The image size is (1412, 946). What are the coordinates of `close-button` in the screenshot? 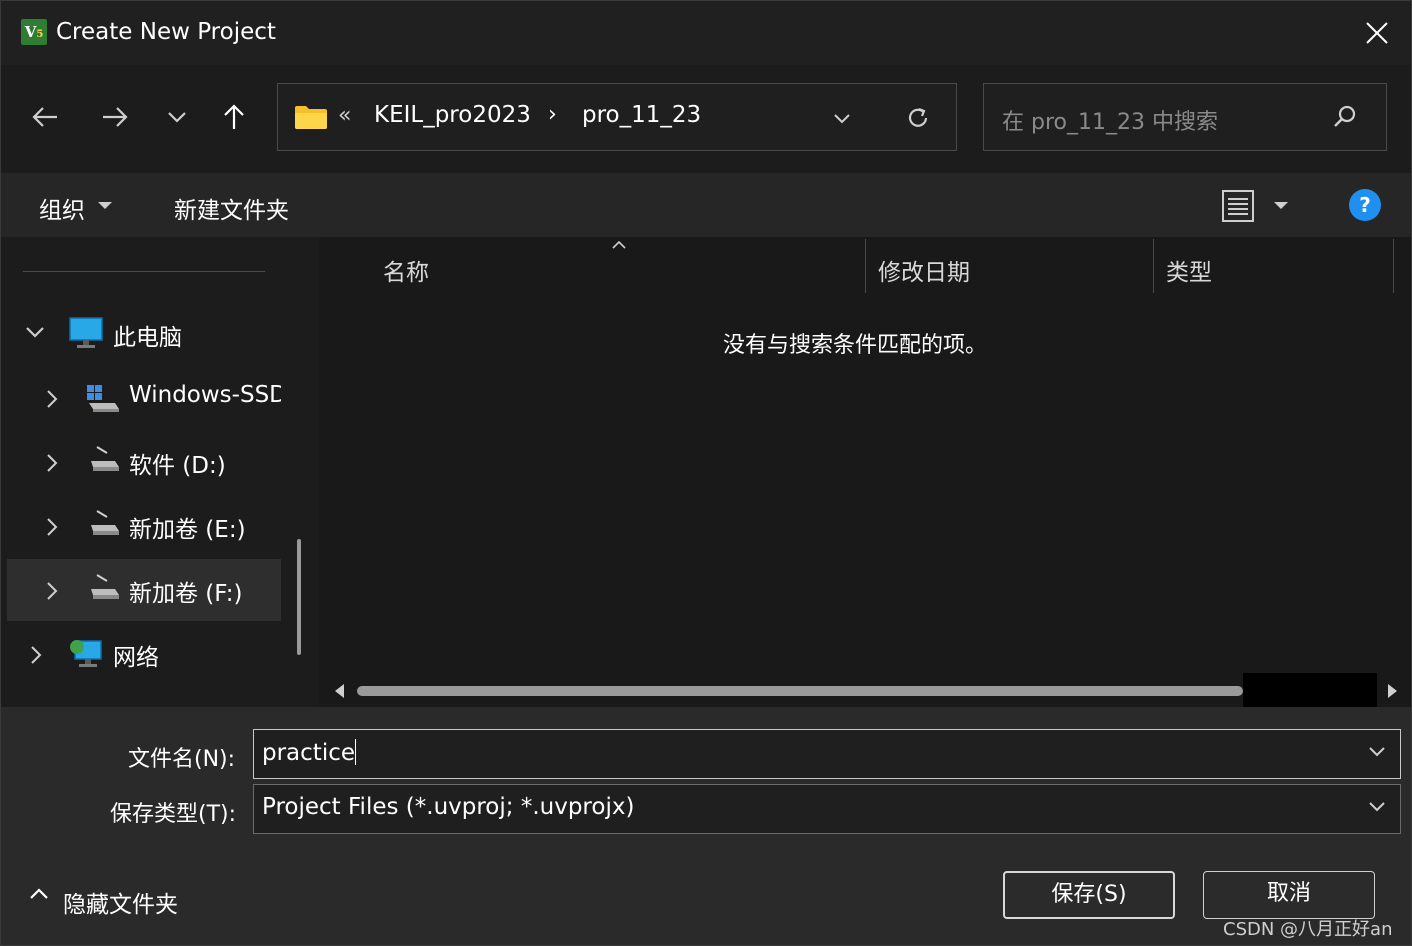 It's located at (1377, 33).